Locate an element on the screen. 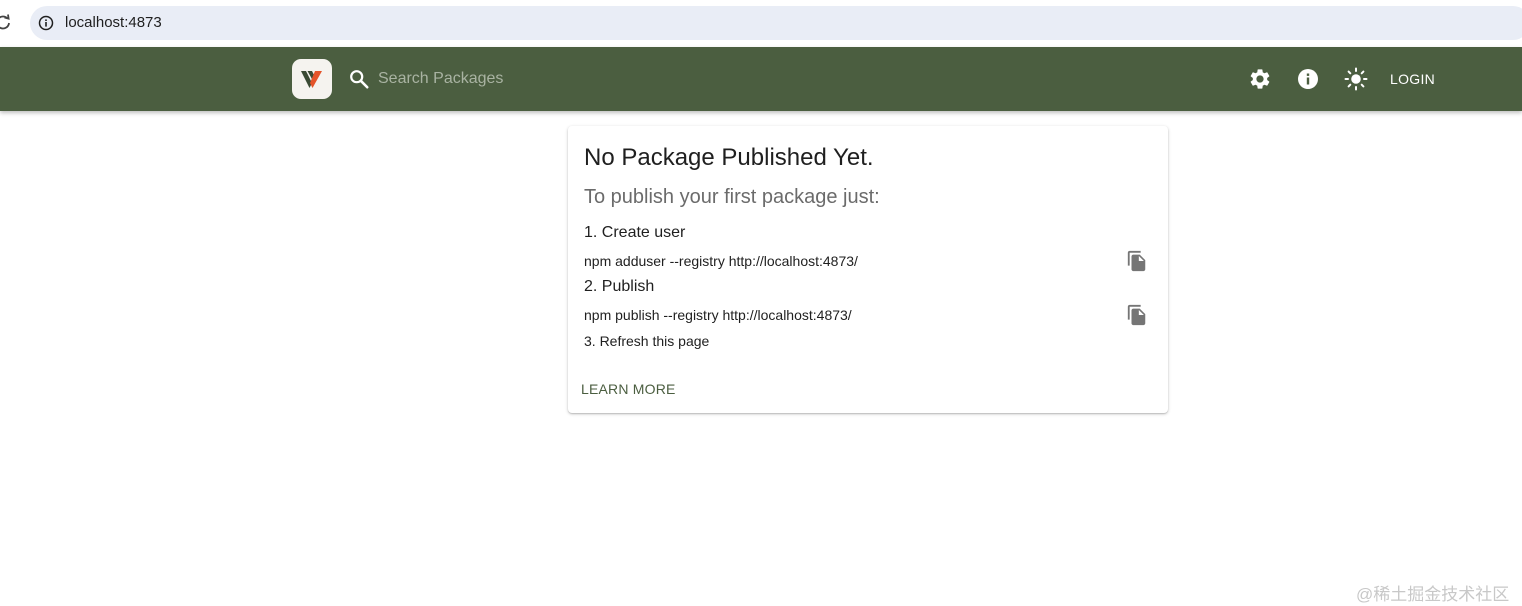 The width and height of the screenshot is (1522, 606). step-publish-title: 2. Publish is located at coordinates (619, 286).